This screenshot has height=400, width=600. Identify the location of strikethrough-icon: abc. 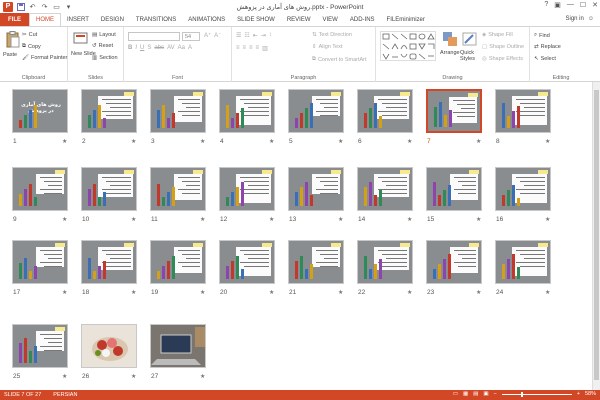
(159, 48).